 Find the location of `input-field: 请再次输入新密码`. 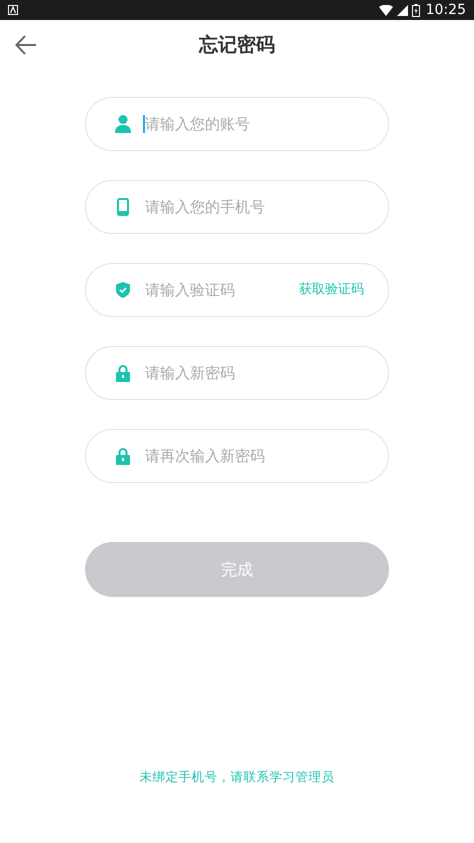

input-field: 请再次输入新密码 is located at coordinates (237, 456).